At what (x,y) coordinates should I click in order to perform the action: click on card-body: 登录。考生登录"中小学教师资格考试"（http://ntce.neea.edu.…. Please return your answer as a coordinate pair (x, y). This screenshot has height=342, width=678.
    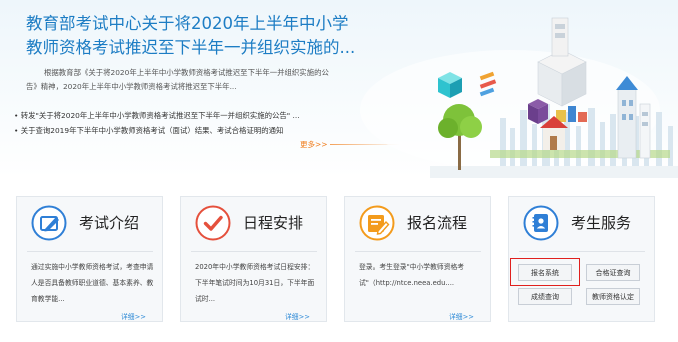
    Looking at the image, I should click on (412, 275).